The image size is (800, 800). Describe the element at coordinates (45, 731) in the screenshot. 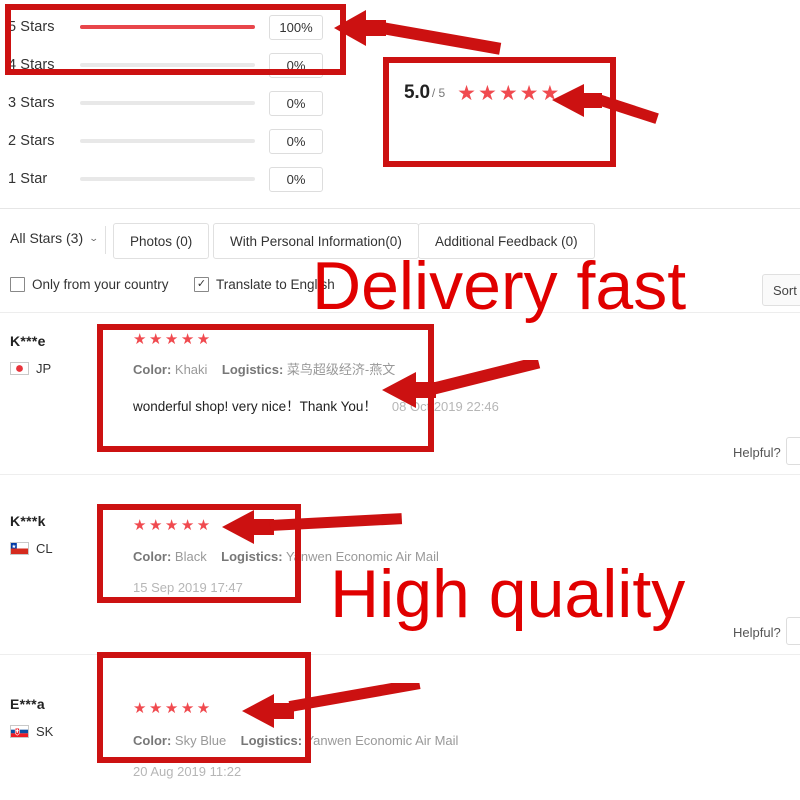

I see `review-country-code: SK` at that location.